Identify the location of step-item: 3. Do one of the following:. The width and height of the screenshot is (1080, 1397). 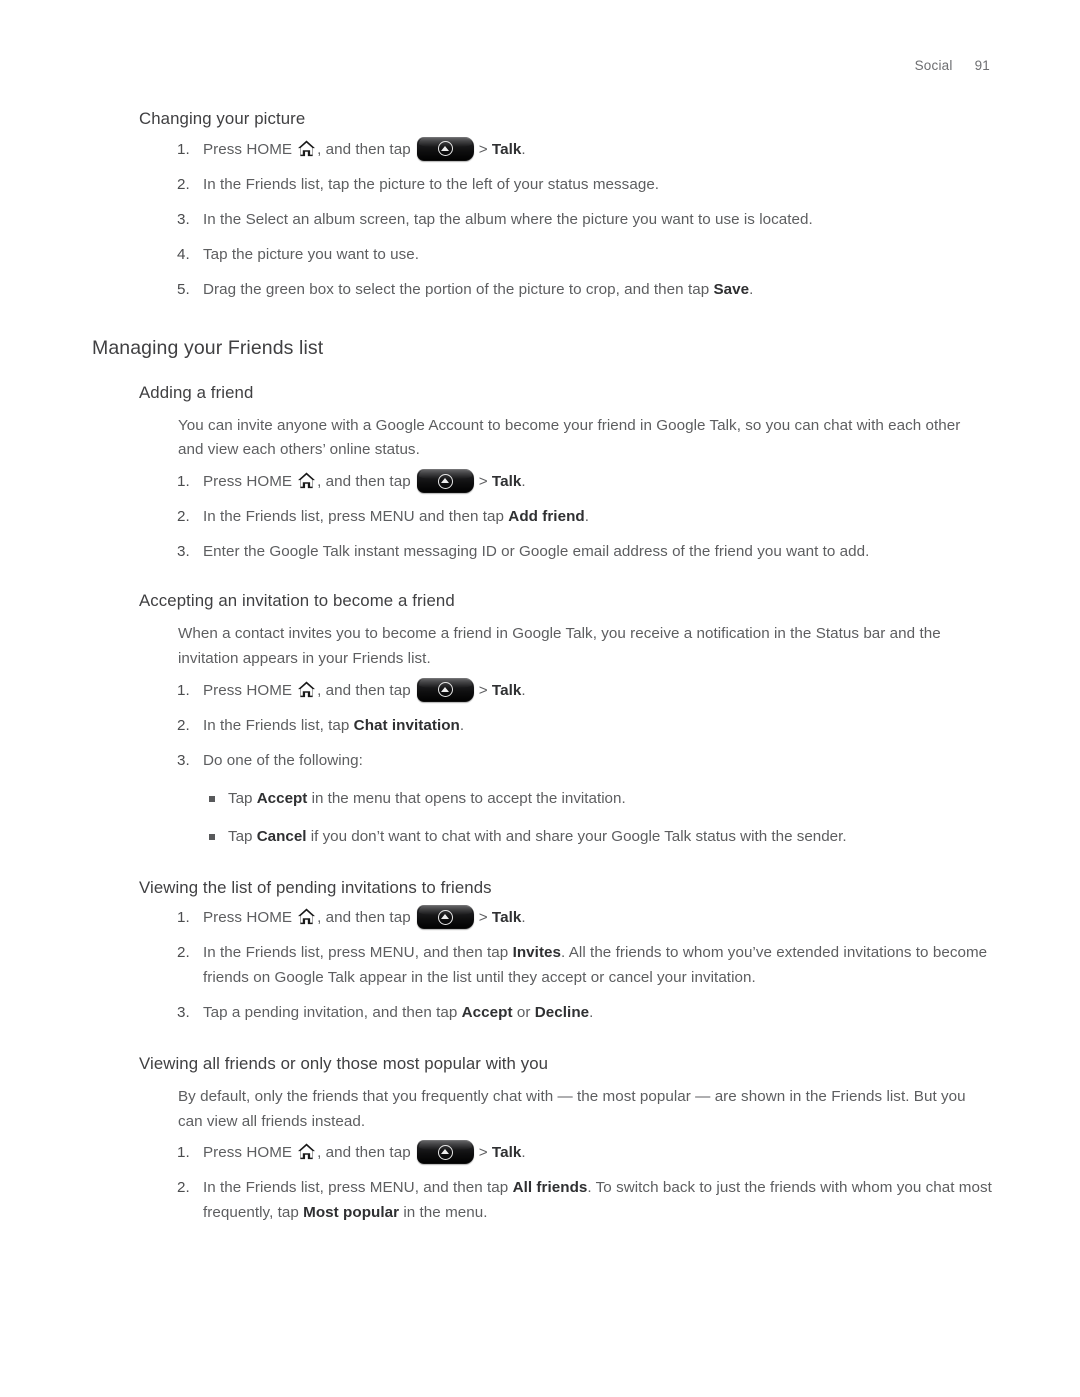
(542, 760).